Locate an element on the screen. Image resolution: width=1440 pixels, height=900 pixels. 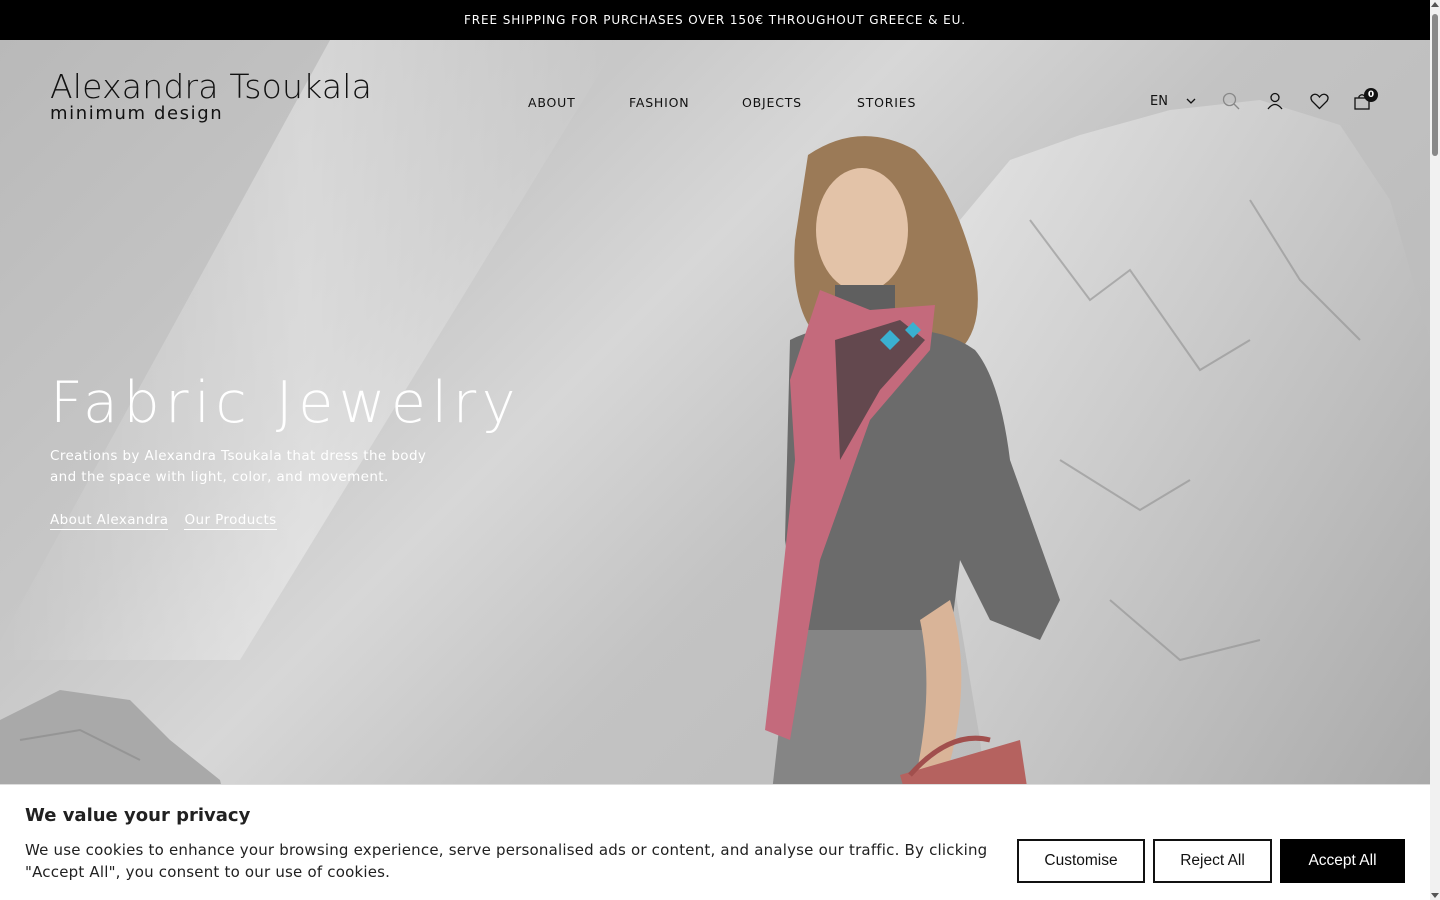
brand-logo: Alexandra Tsoukala minimum design is located at coordinates (211, 96).